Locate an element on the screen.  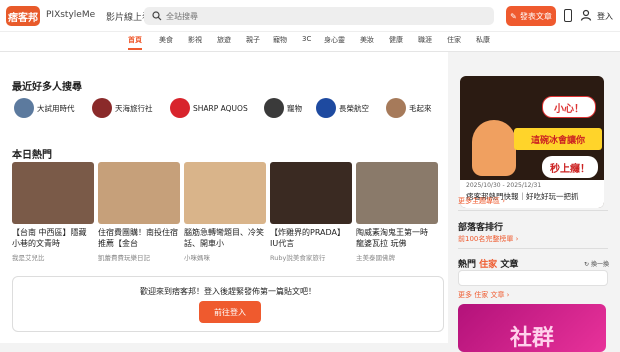
welcome-message: 歡迎來到痞客邦！登入後趕緊發佈第一篇貼文吧！ is located at coordinates (228, 291).